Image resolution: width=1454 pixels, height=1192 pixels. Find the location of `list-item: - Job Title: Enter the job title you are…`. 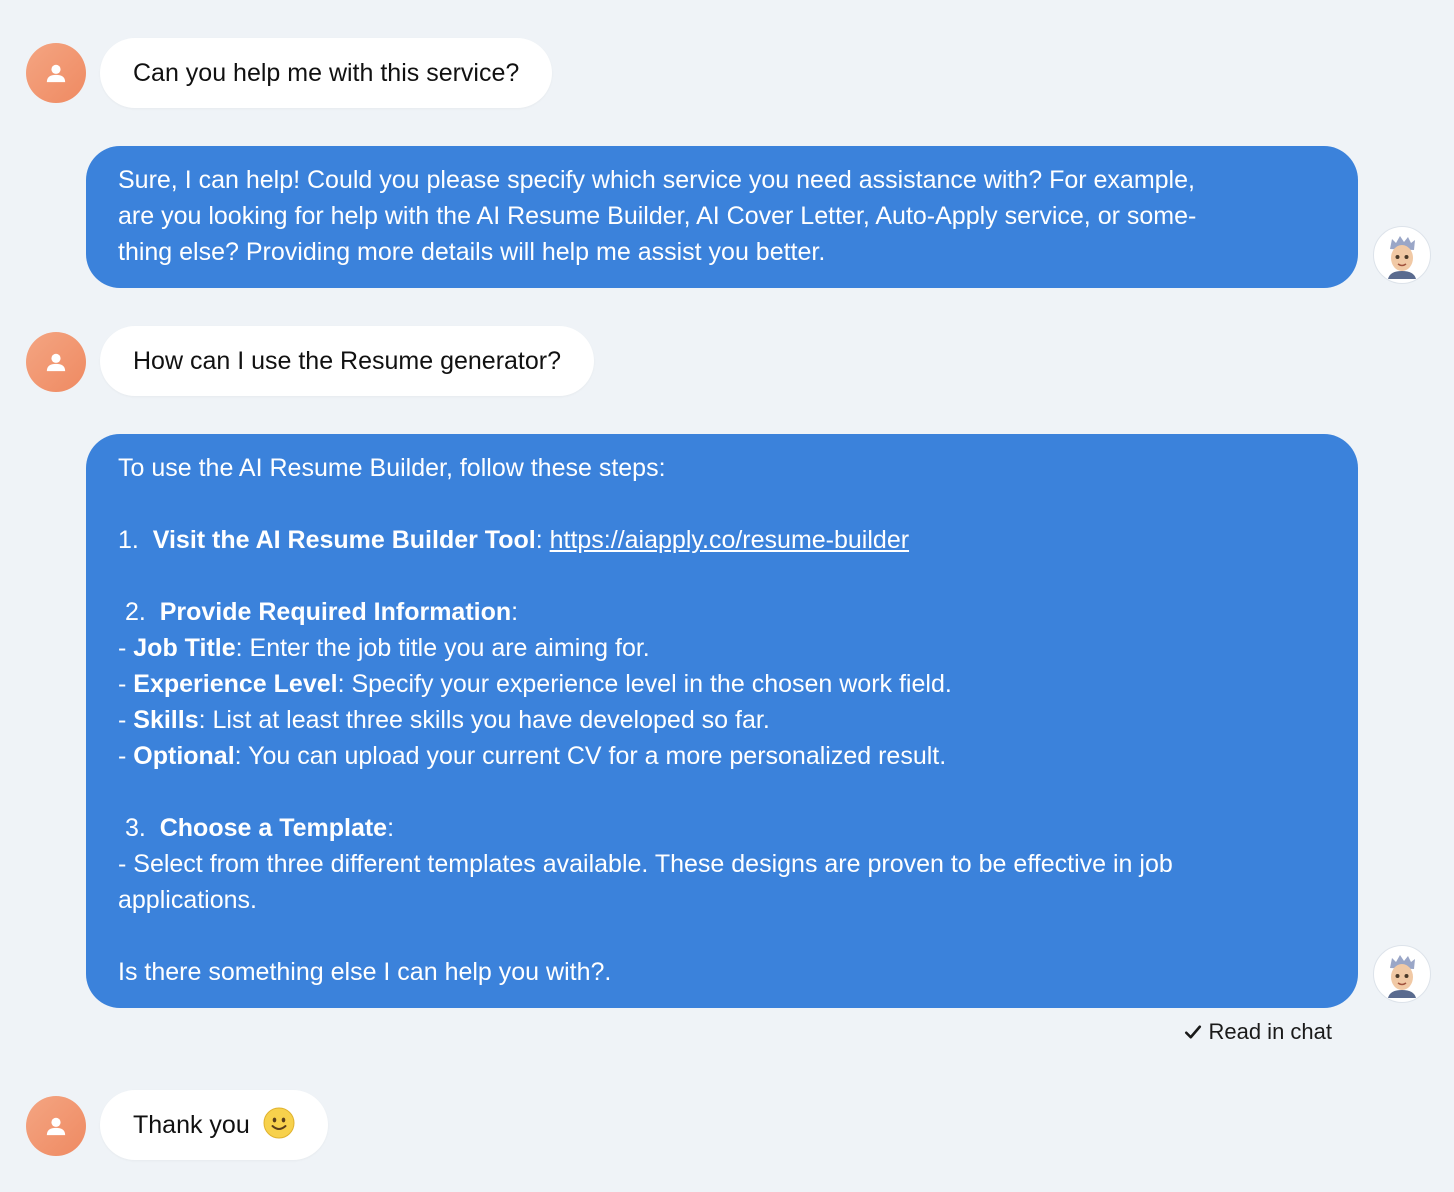

list-item: - Job Title: Enter the job title you are… is located at coordinates (384, 648).